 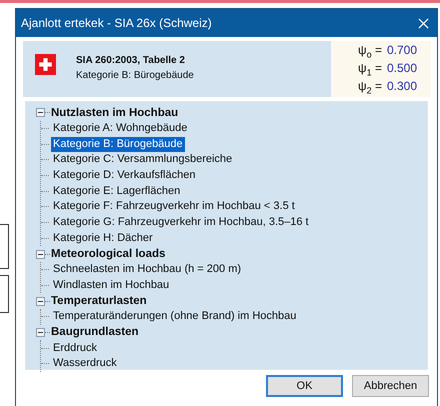 What do you see at coordinates (120, 128) in the screenshot?
I see `tree-item: Kategorie A: Wohngebäude` at bounding box center [120, 128].